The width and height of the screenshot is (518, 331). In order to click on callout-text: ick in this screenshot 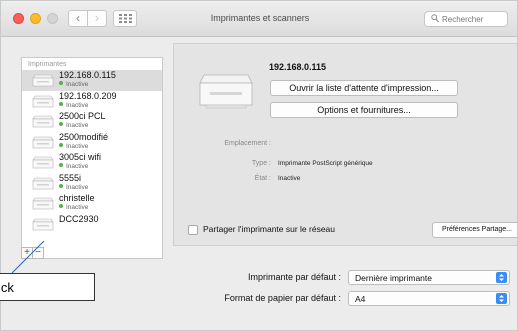, I will do `click(7, 287)`.